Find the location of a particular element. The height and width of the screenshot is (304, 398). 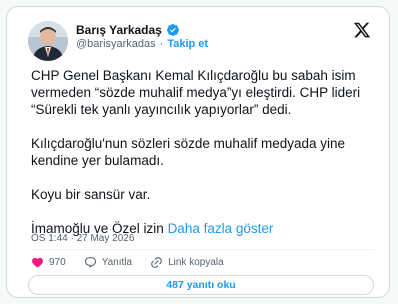

author-handle: @barisyarkadas is located at coordinates (116, 44).